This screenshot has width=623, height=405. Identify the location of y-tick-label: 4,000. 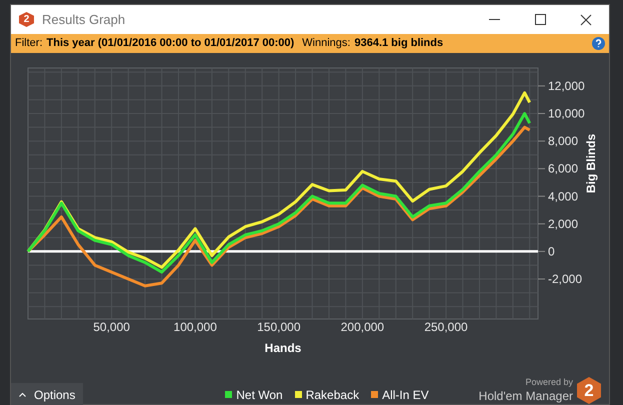
(563, 196).